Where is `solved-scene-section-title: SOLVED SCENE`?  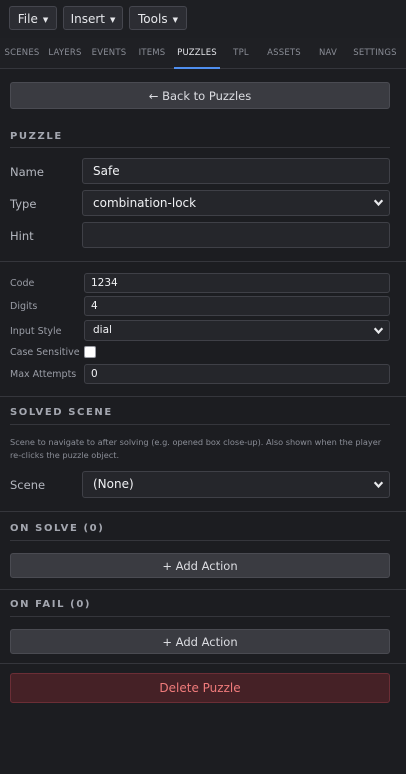 solved-scene-section-title: SOLVED SCENE is located at coordinates (61, 412).